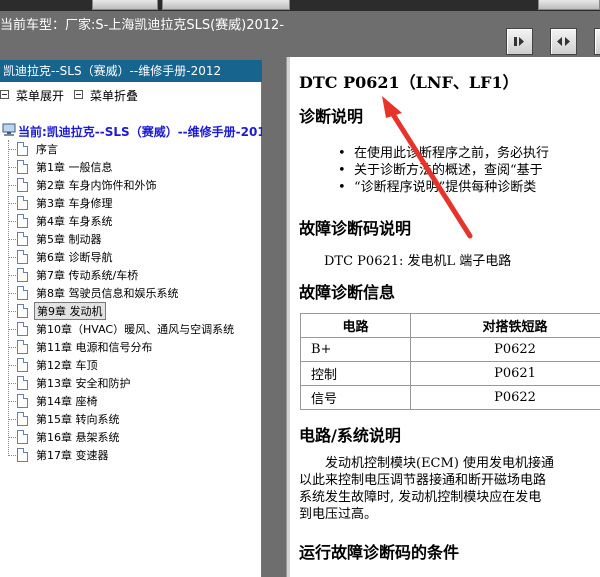 The height and width of the screenshot is (577, 600). Describe the element at coordinates (4, 94) in the screenshot. I see `expand-icon` at that location.